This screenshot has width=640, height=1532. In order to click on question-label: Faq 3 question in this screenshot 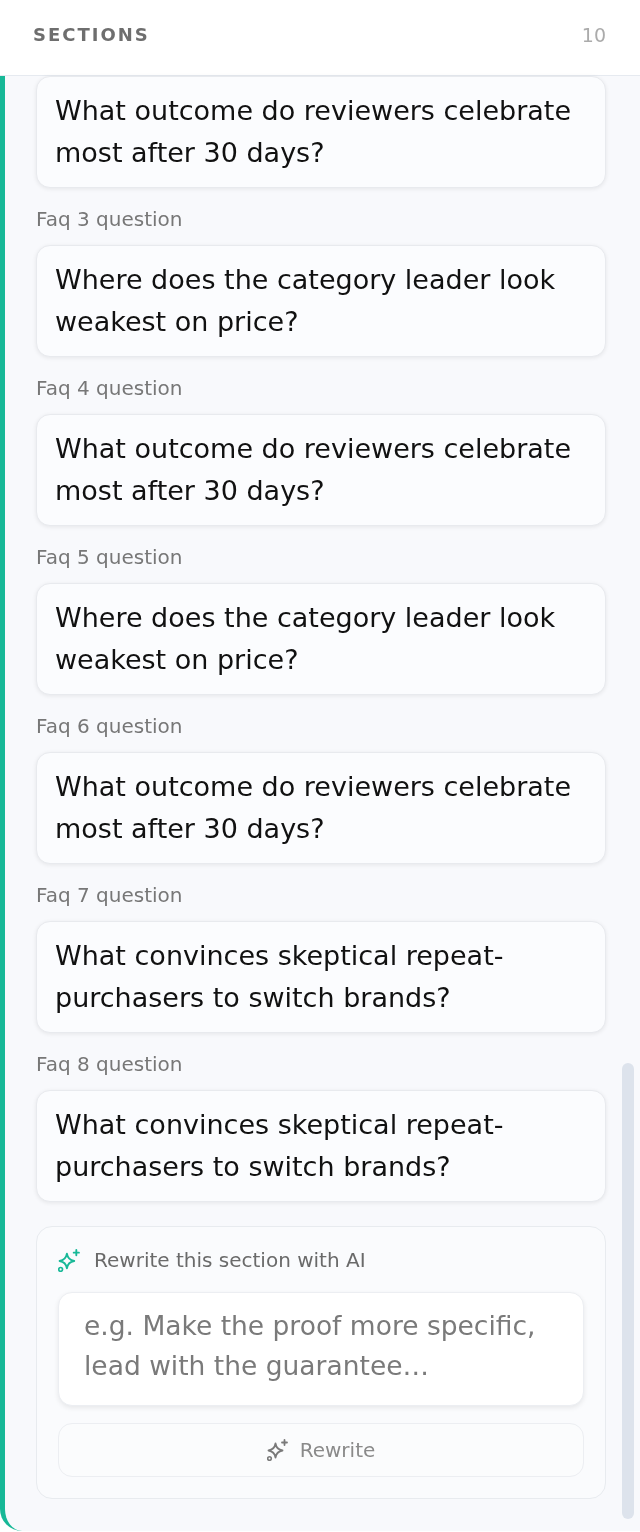, I will do `click(110, 219)`.